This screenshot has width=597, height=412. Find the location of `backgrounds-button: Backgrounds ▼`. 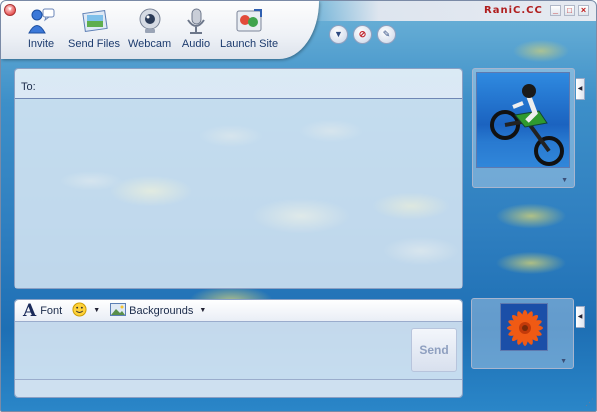

backgrounds-button: Backgrounds ▼ is located at coordinates (158, 310).